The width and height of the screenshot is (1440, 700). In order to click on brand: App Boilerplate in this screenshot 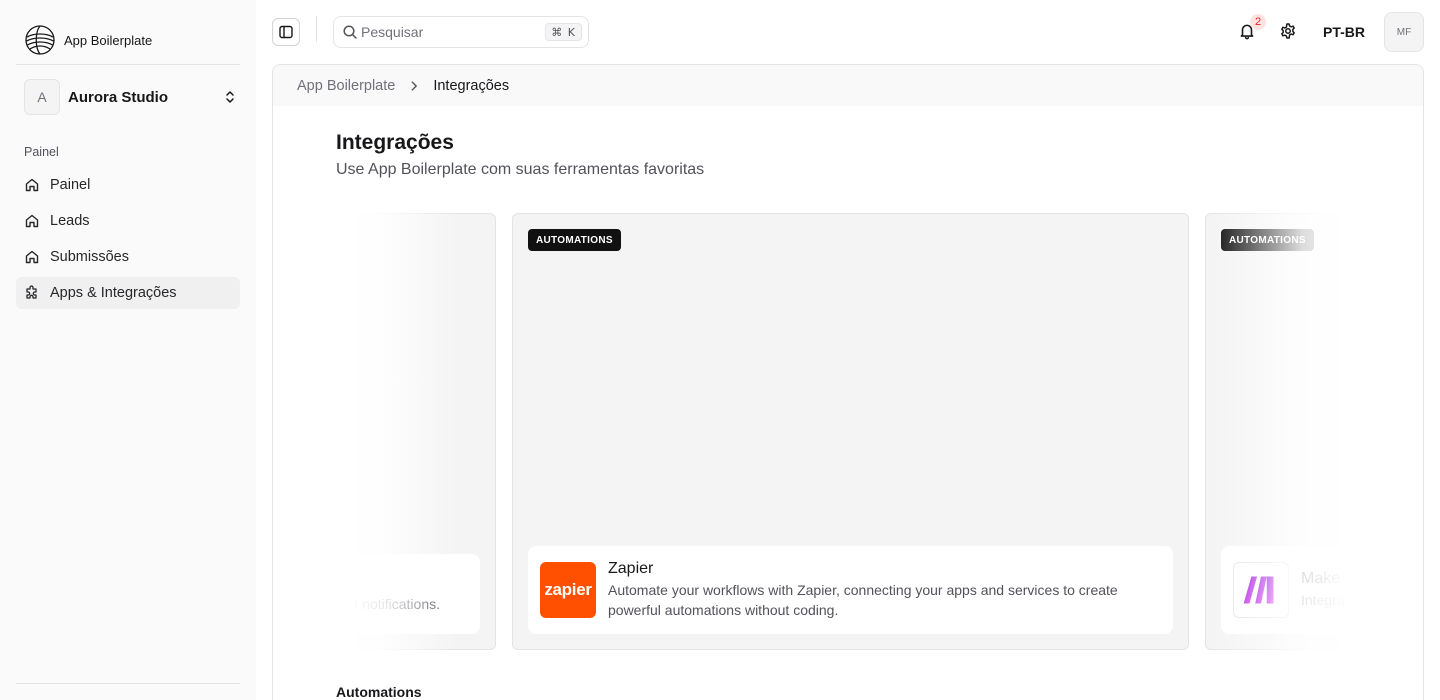, I will do `click(88, 40)`.